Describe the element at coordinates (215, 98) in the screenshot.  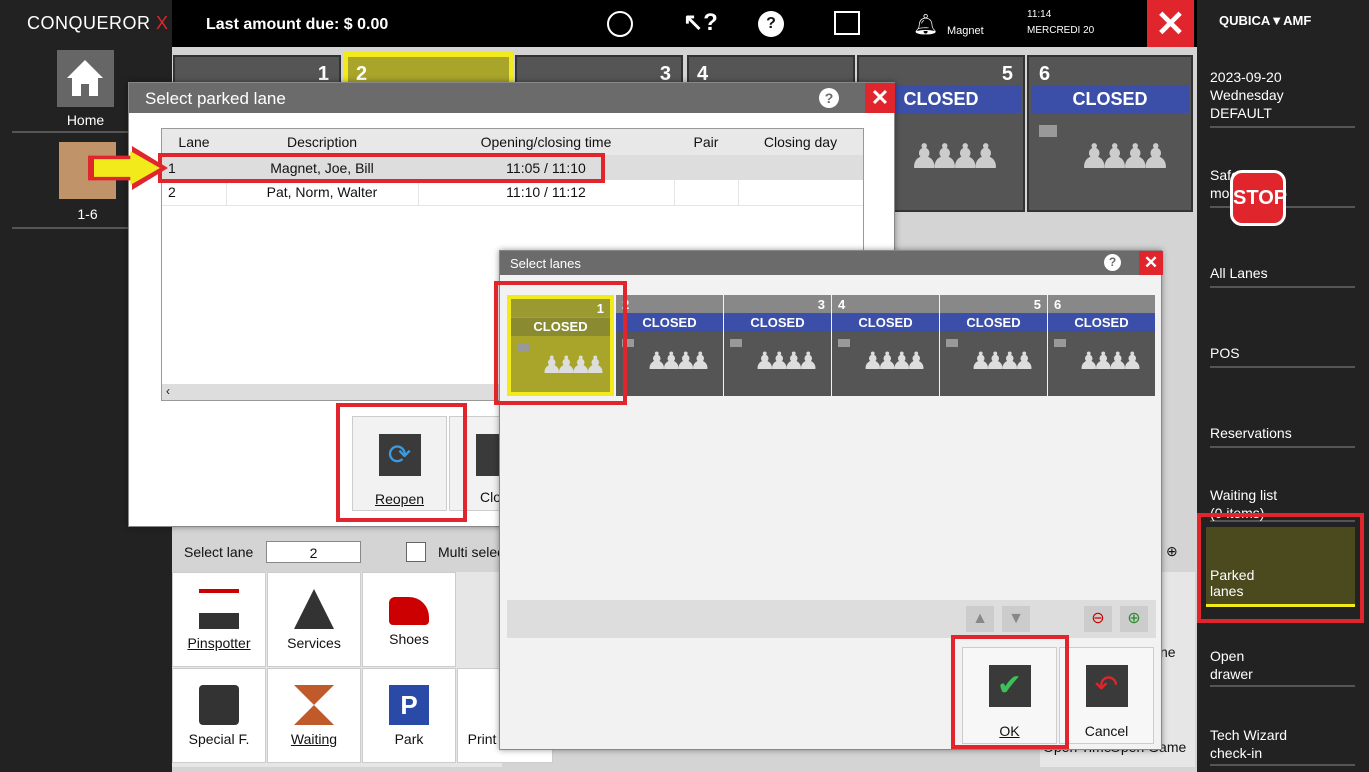
I see `dialog-title: Select parked lane` at that location.